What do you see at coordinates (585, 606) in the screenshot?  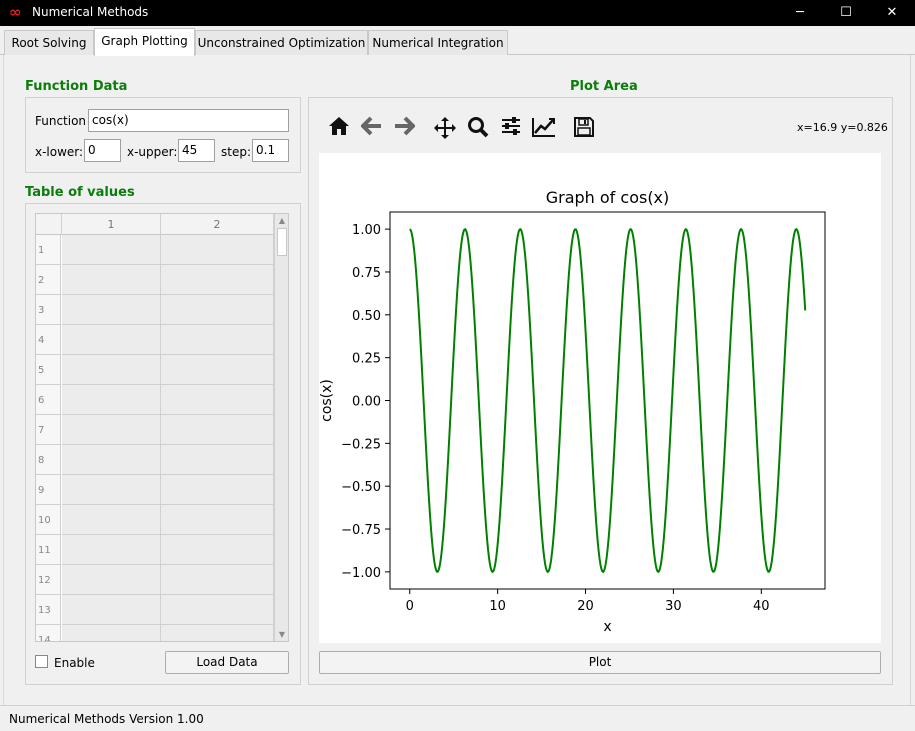 I see `x-tick-label: 20` at bounding box center [585, 606].